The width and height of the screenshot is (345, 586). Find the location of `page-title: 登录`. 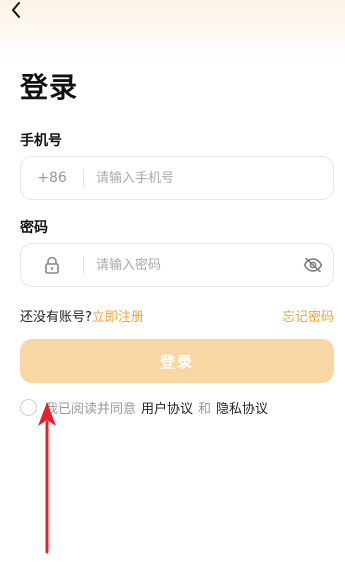

page-title: 登录 is located at coordinates (49, 87).